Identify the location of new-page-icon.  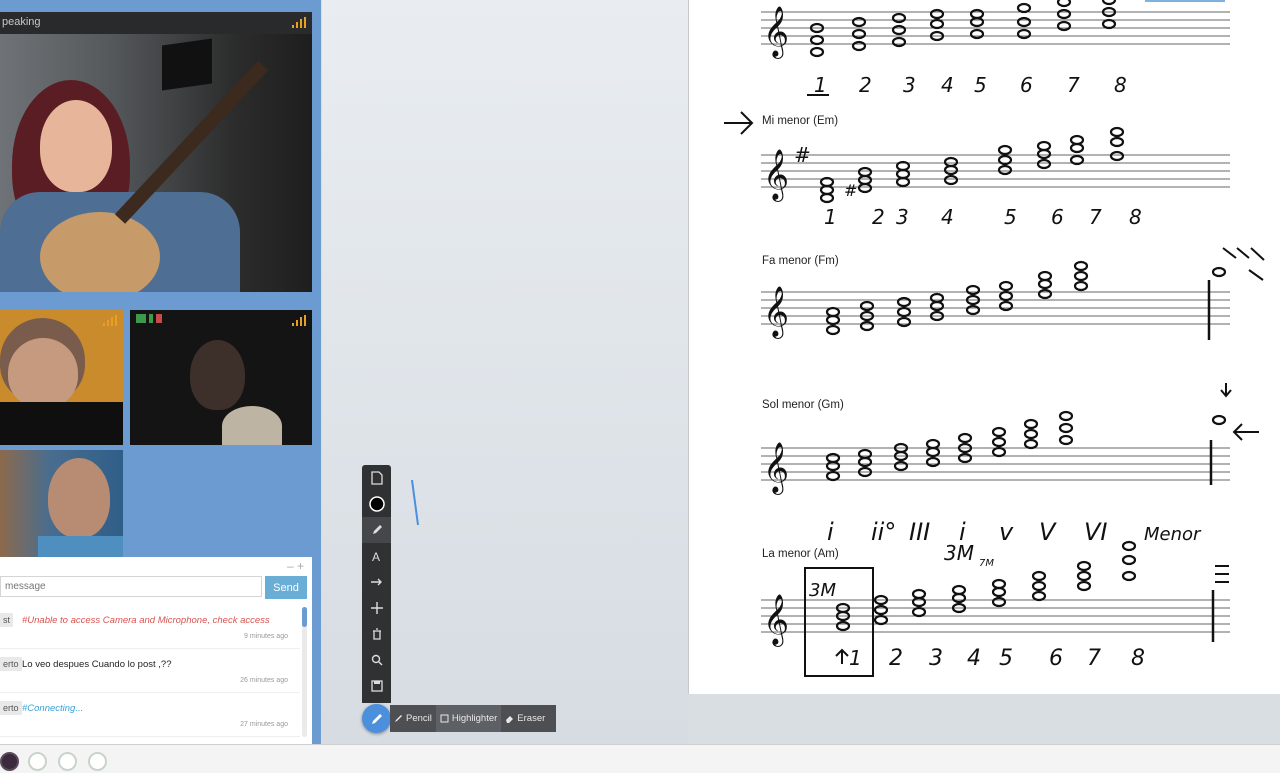
(376, 478).